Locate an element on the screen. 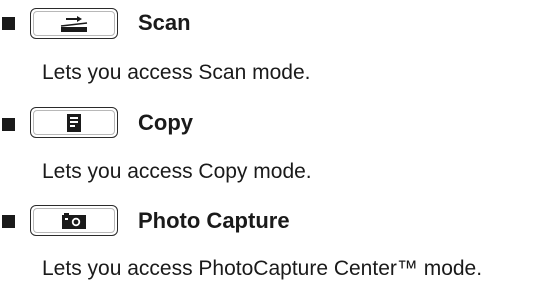 The width and height of the screenshot is (538, 300). scan-icon is located at coordinates (74, 23).